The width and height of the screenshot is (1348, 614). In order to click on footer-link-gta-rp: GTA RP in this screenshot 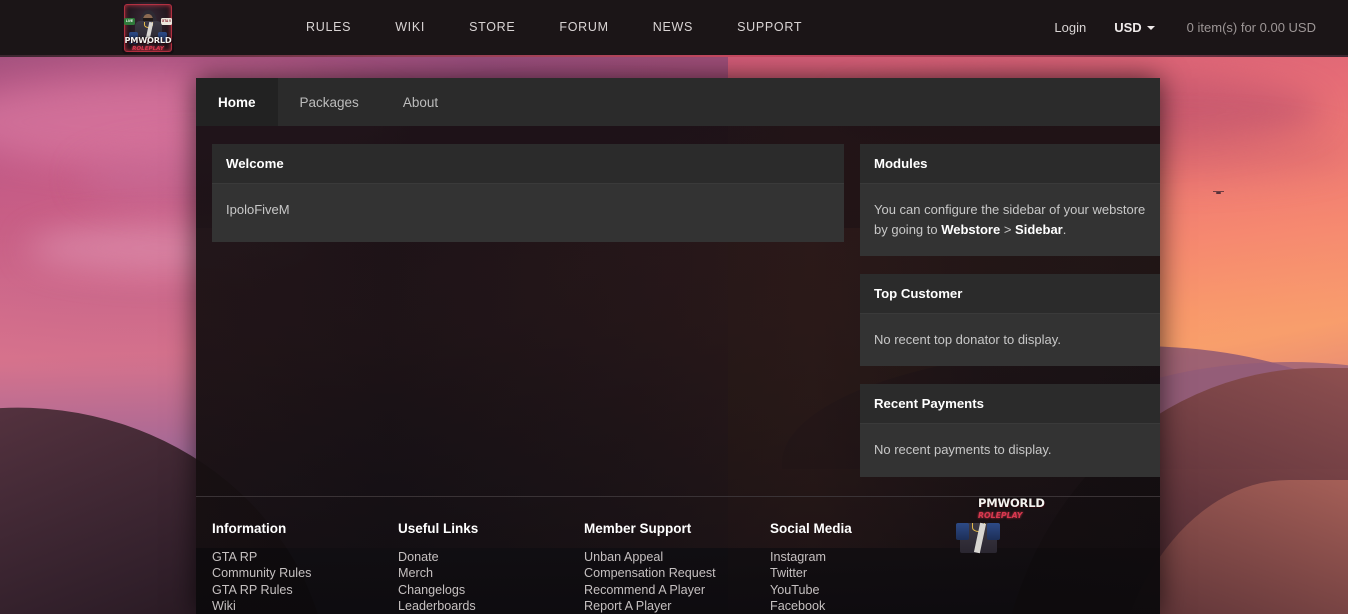, I will do `click(305, 557)`.